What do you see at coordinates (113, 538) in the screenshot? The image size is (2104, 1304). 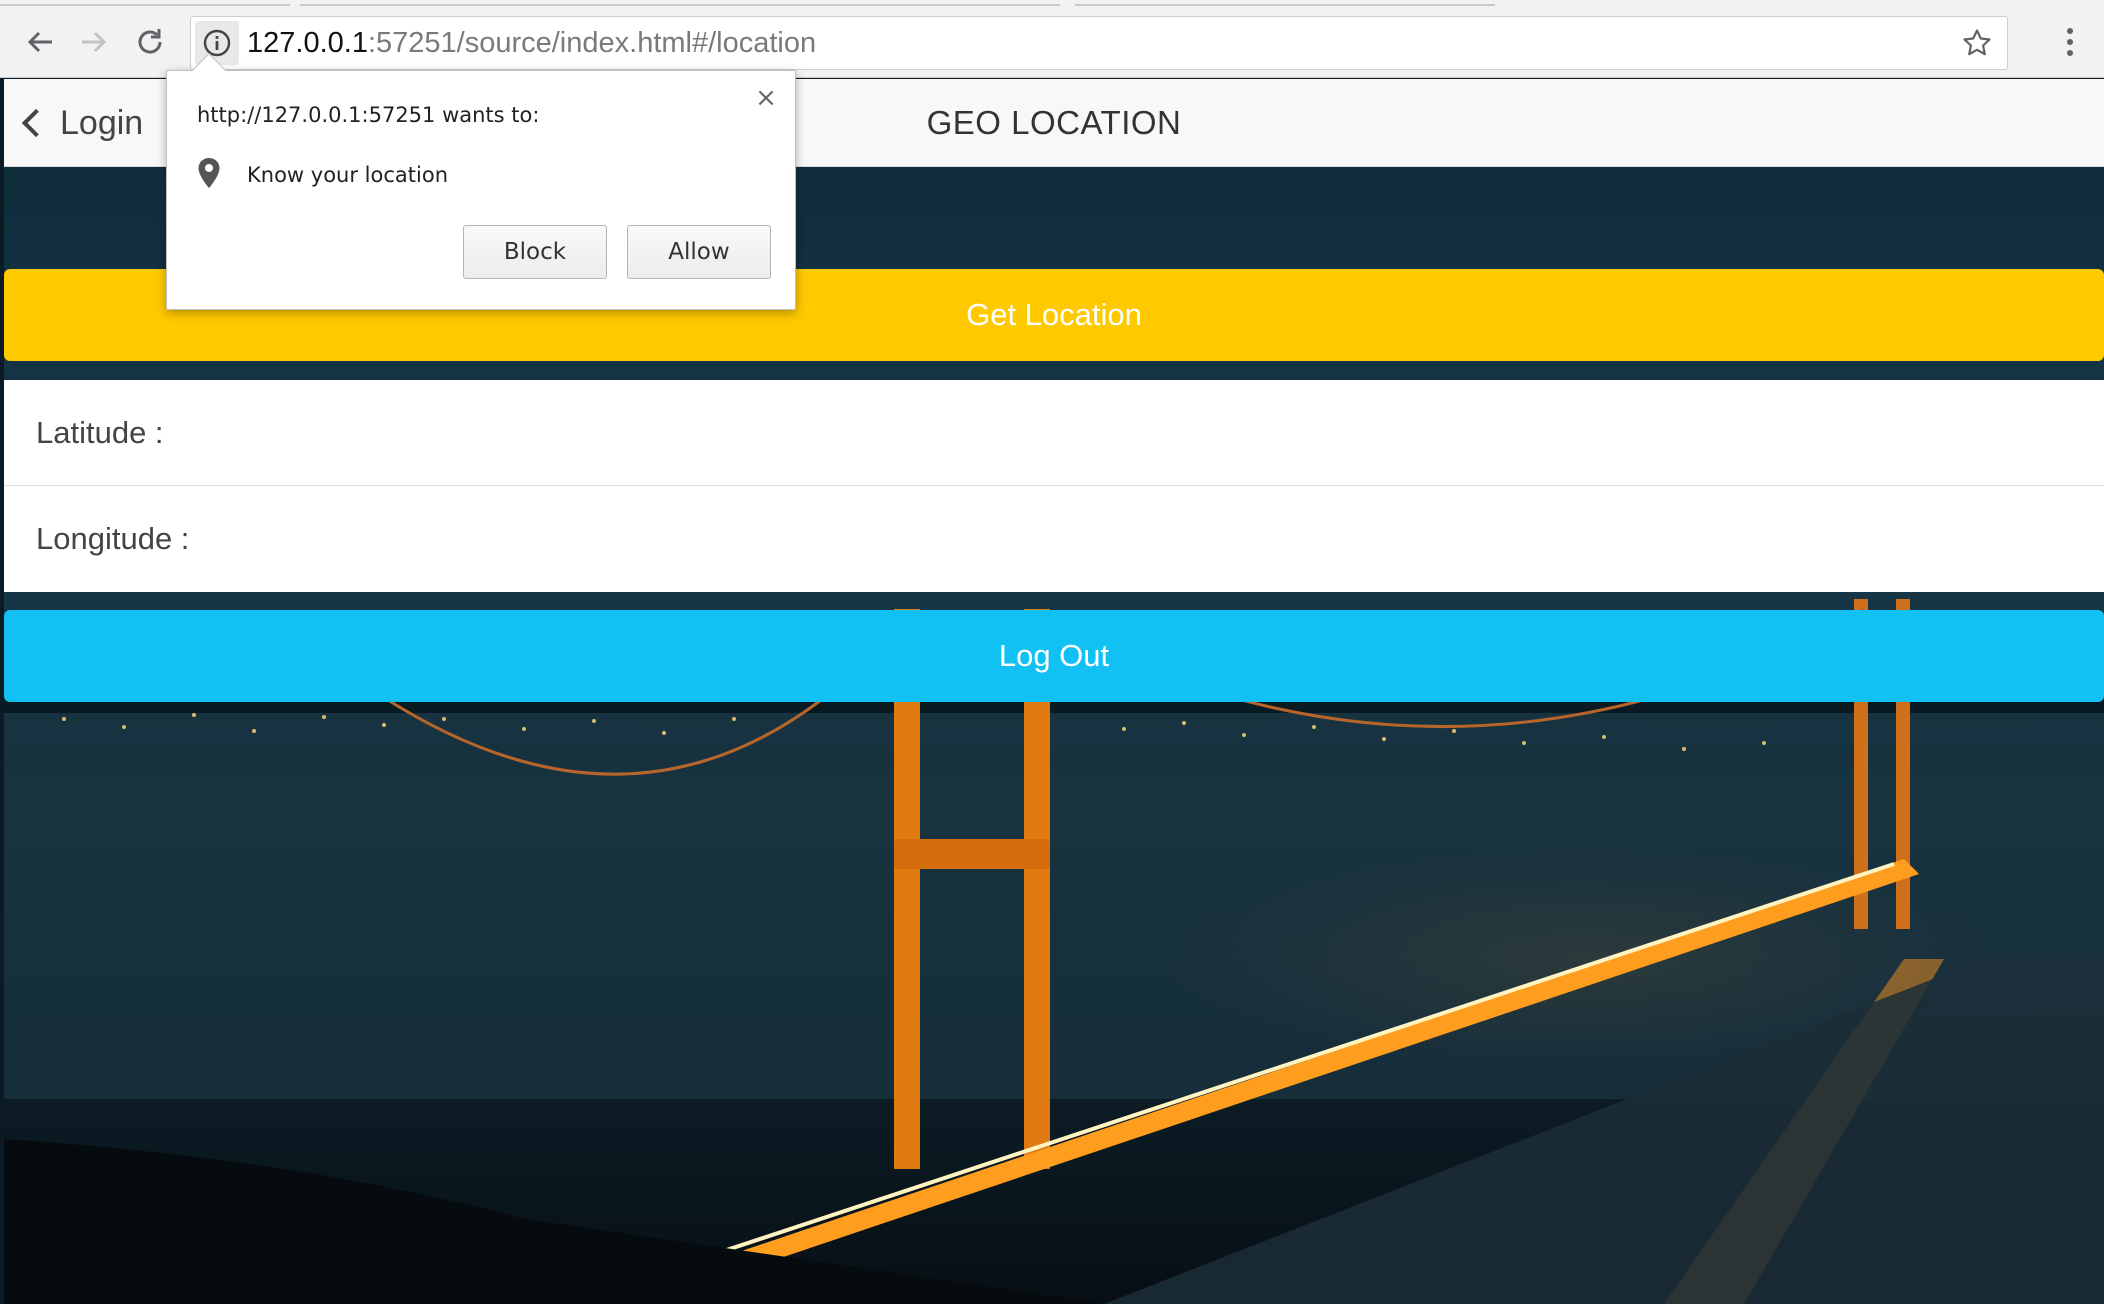 I see `longitude-item: Longitude :` at bounding box center [113, 538].